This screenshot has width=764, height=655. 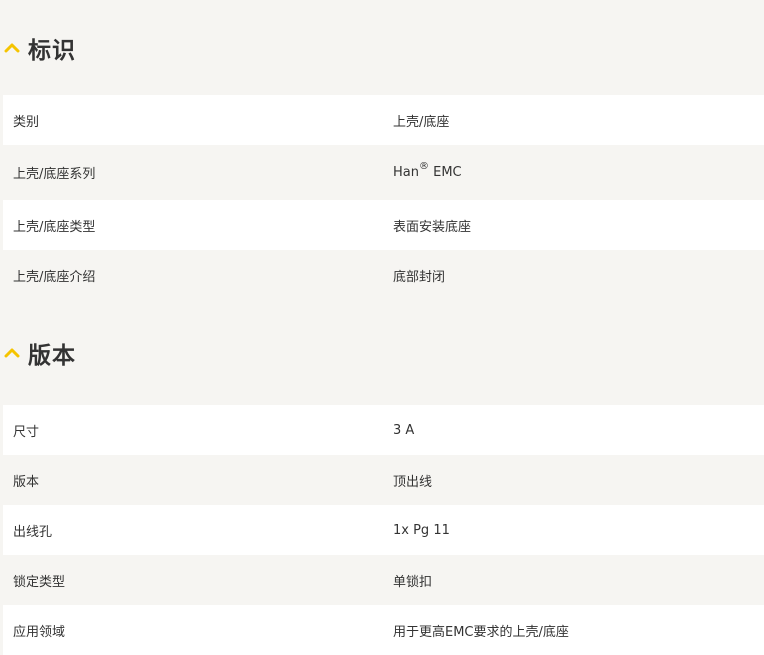 What do you see at coordinates (421, 122) in the screenshot?
I see `spec-value: 上壳/底座` at bounding box center [421, 122].